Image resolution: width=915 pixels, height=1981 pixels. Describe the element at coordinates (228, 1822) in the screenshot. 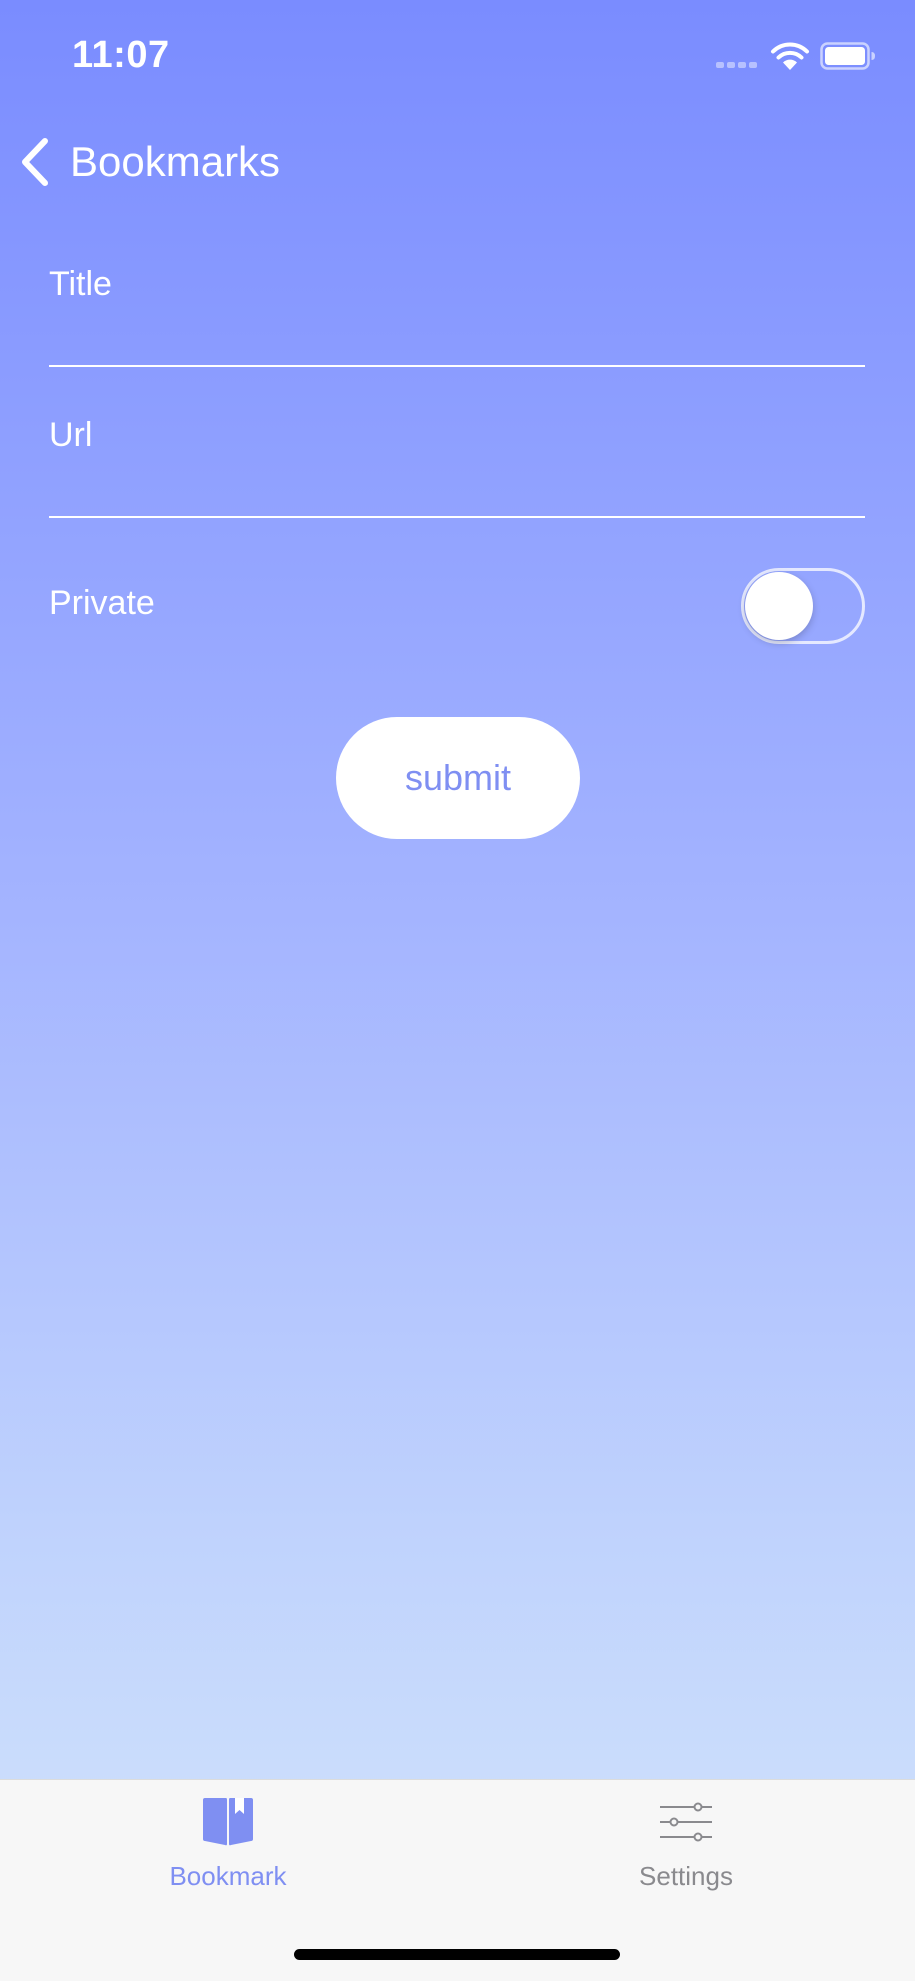

I see `book-bookmark-icon` at that location.